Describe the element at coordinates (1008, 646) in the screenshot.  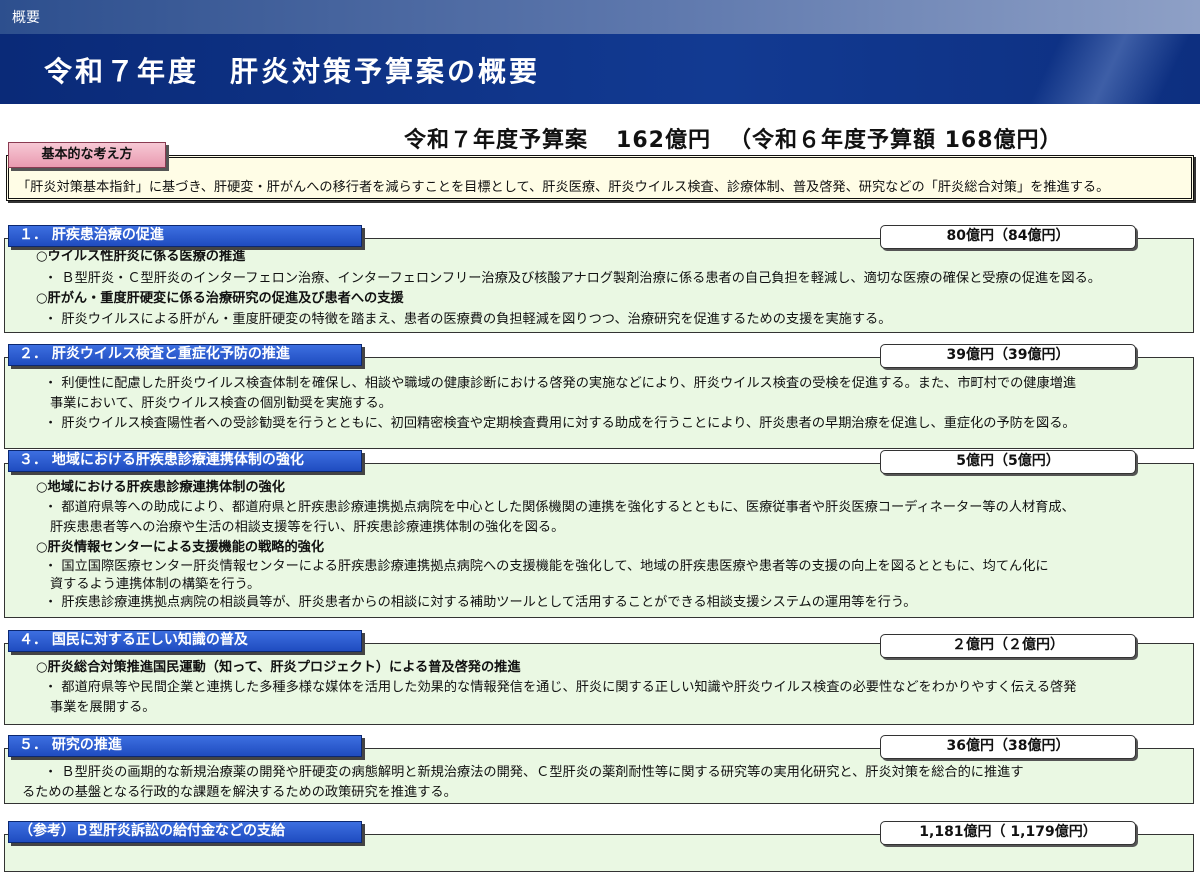
I see `section-amount: ２億円（２億円）` at that location.